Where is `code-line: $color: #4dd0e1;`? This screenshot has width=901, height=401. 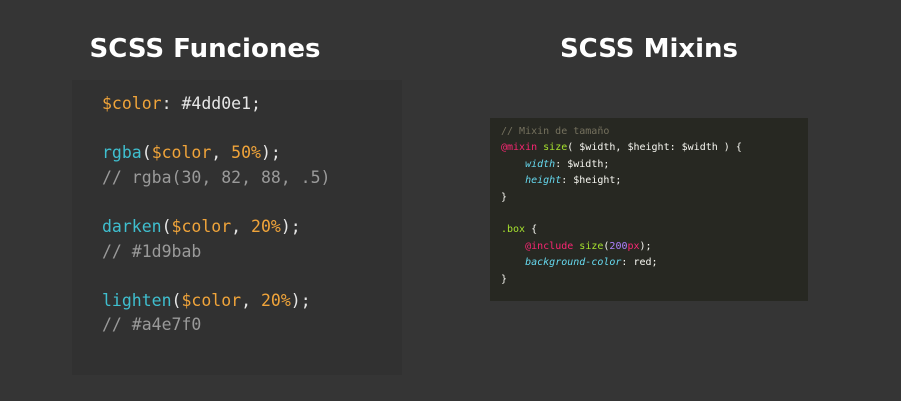
code-line: $color: #4dd0e1; is located at coordinates (216, 104).